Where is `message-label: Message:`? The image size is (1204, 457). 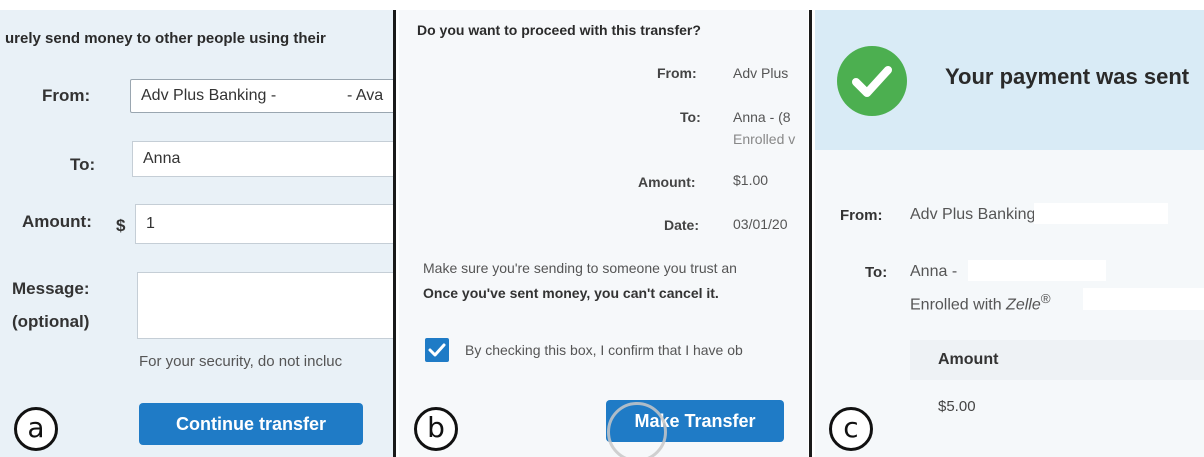
message-label: Message: is located at coordinates (51, 288).